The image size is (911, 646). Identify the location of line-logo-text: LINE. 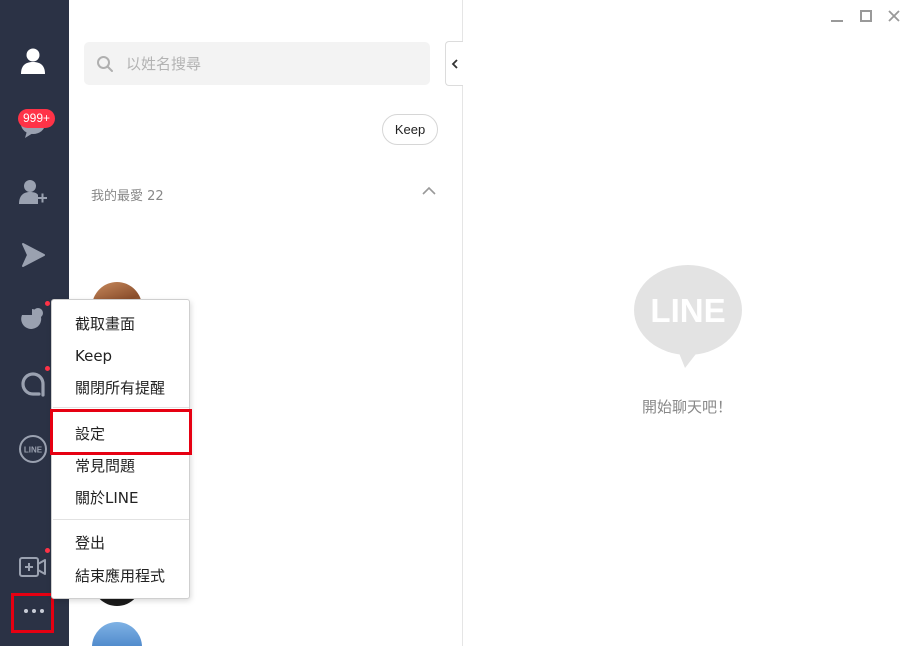
(687, 310).